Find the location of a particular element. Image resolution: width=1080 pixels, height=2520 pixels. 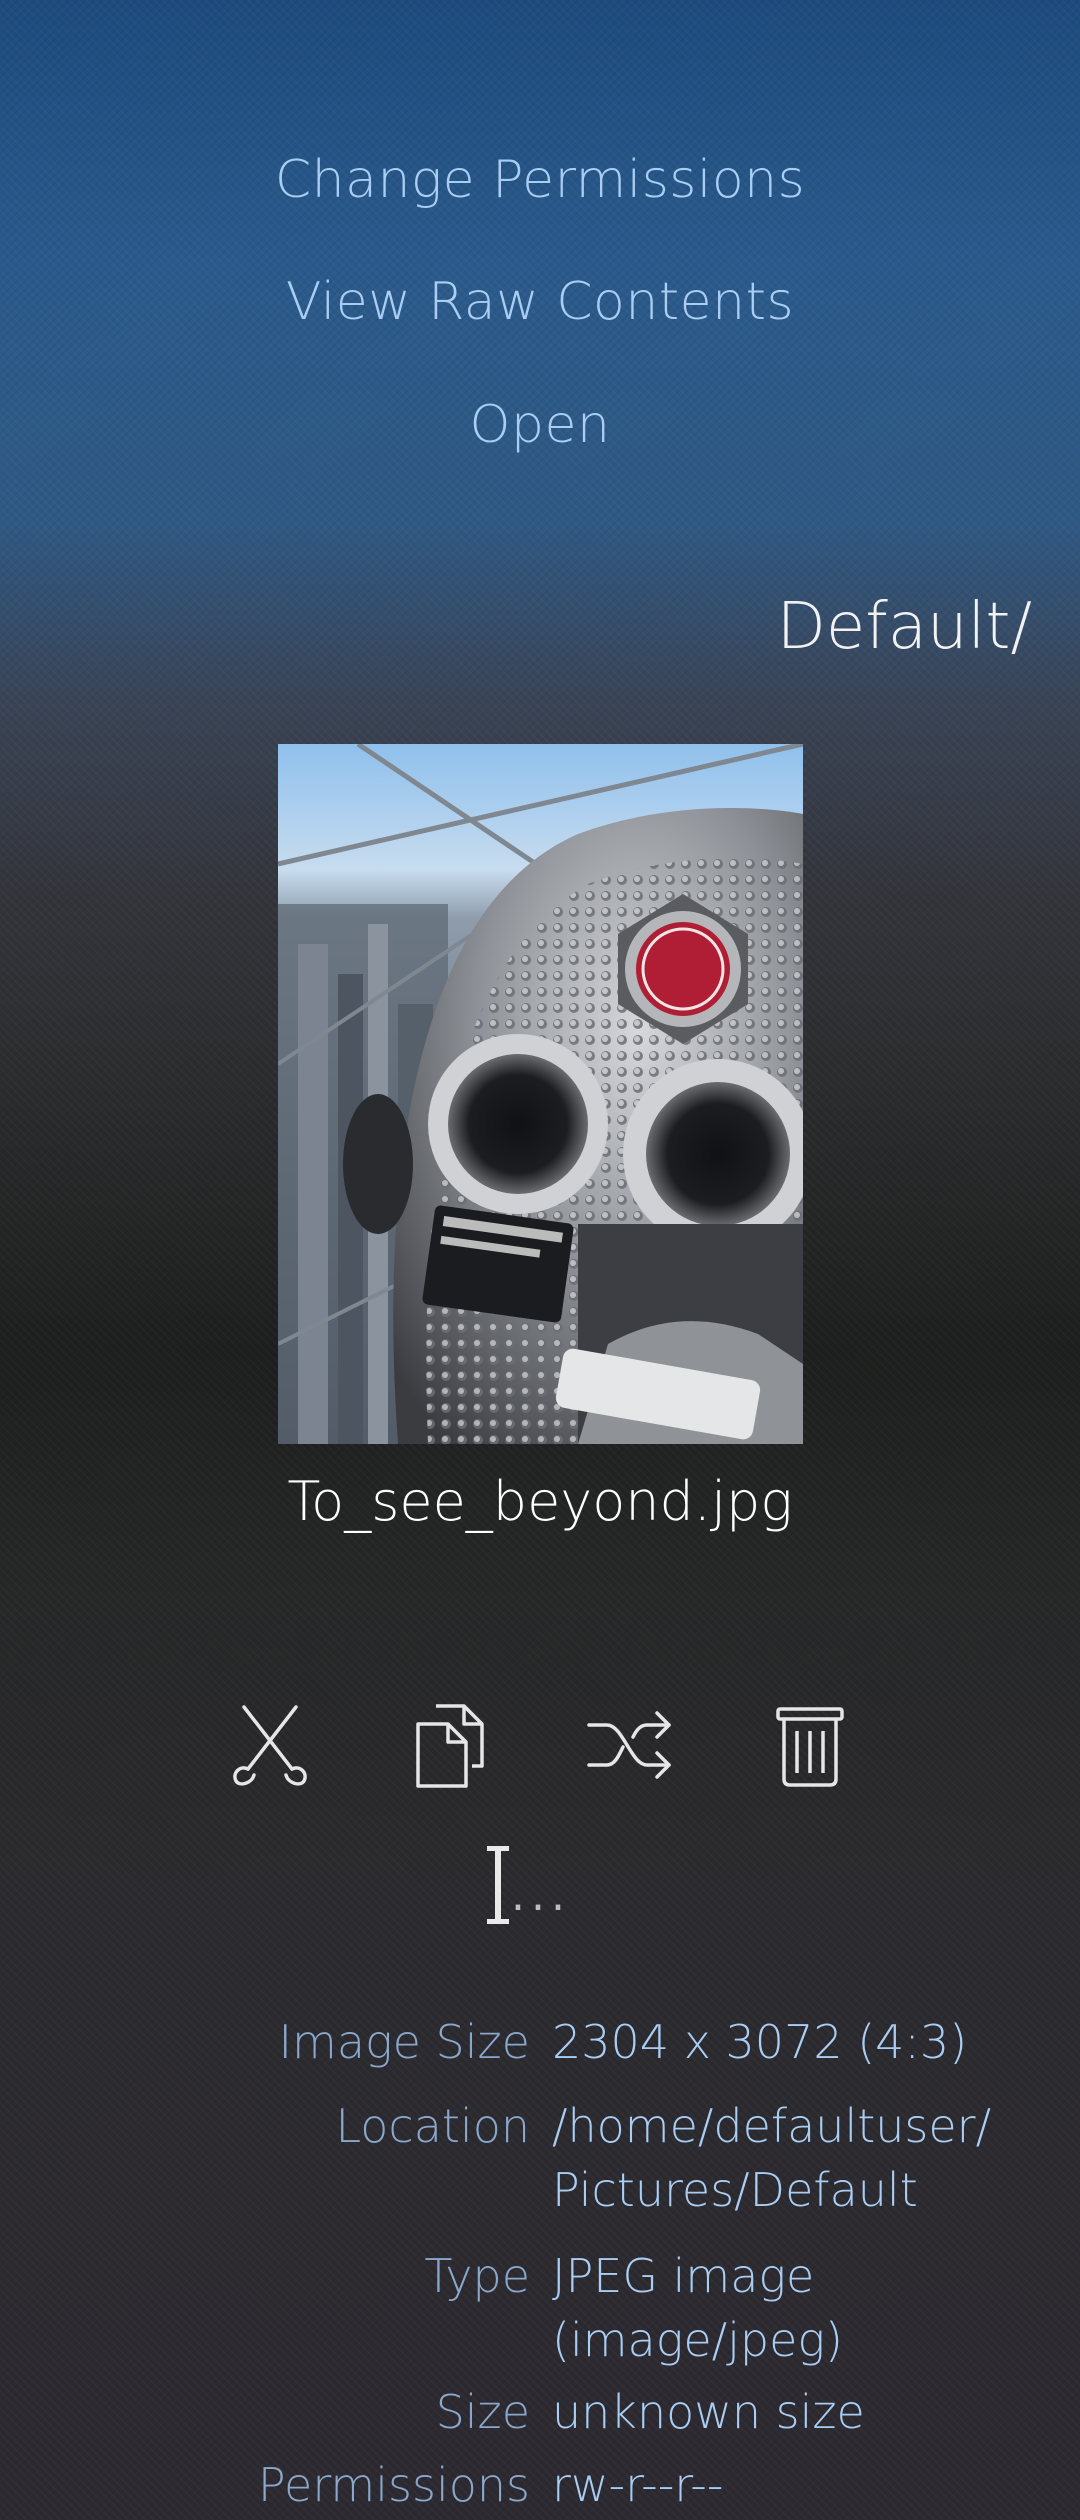

detail-permissions: Permissions rw-r--r-- is located at coordinates (540, 2485).